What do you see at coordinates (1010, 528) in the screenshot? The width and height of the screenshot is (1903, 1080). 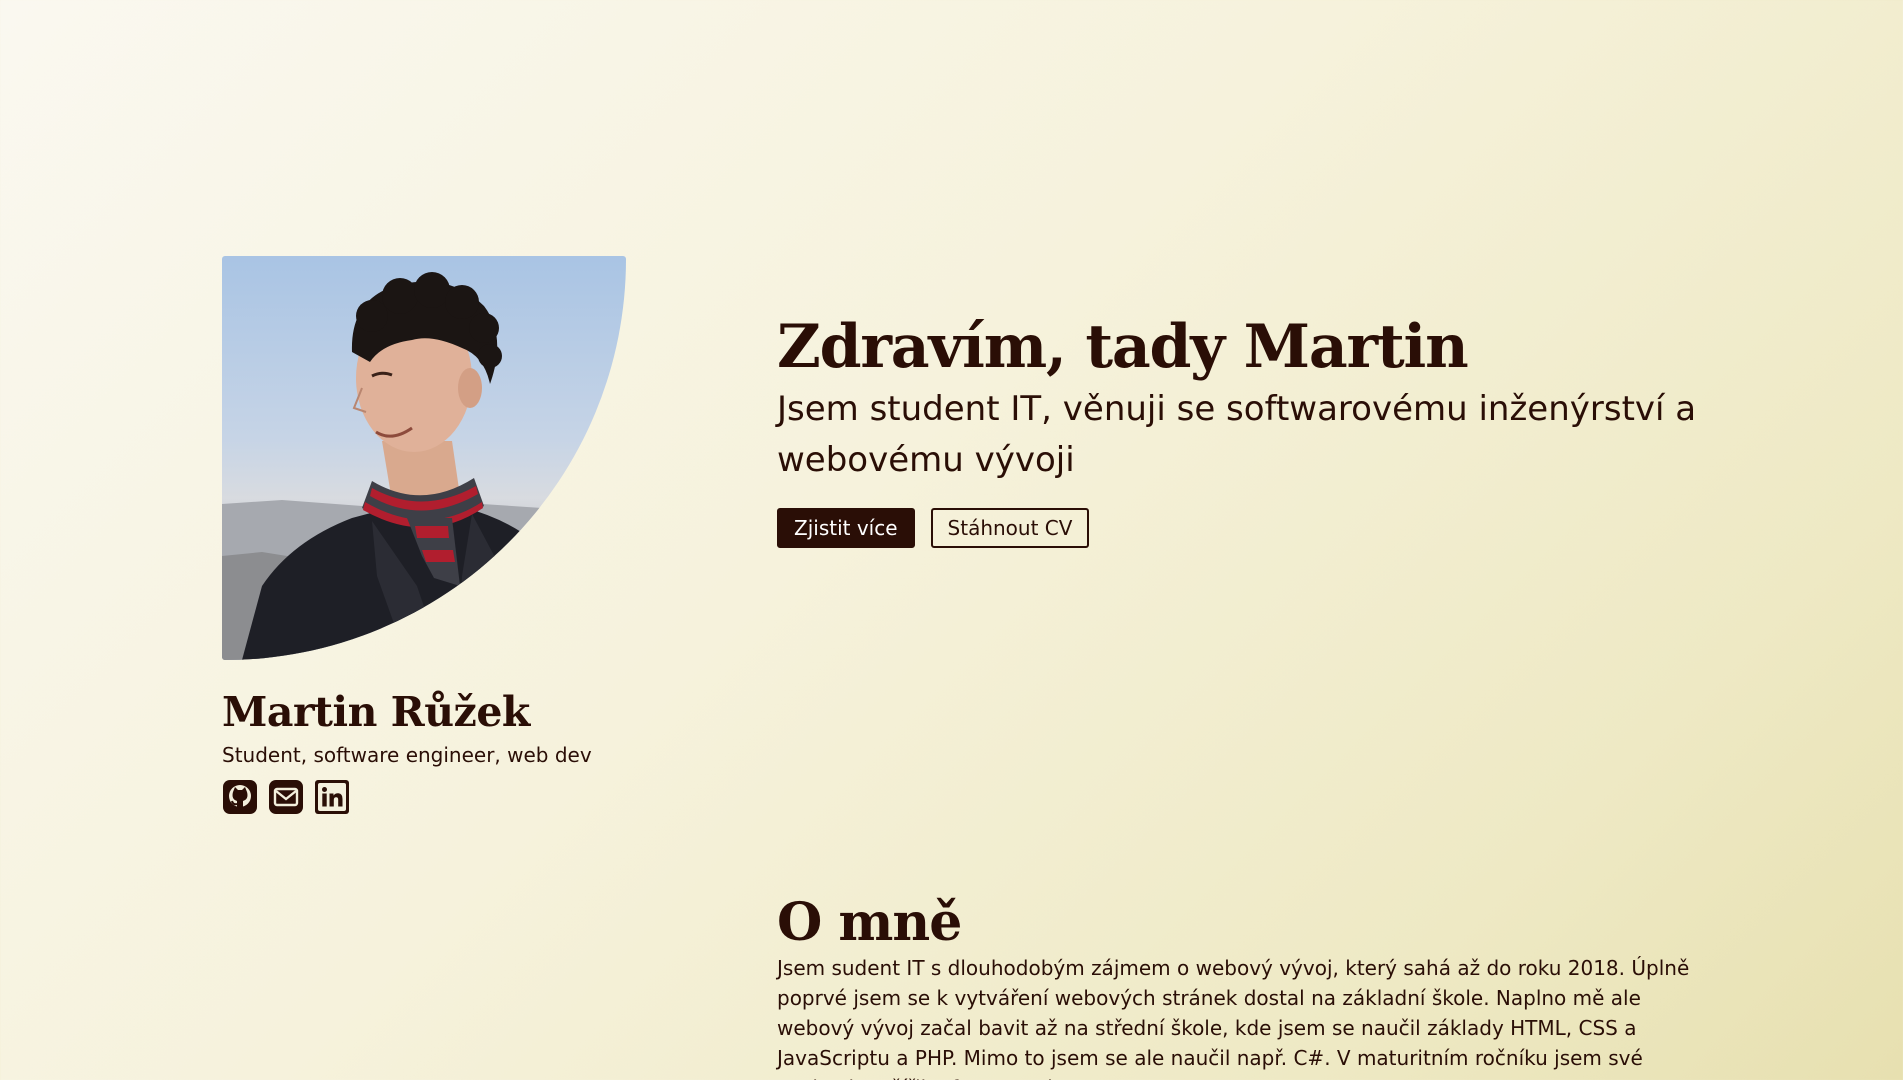 I see `download-cv-button: Stáhnout CV` at bounding box center [1010, 528].